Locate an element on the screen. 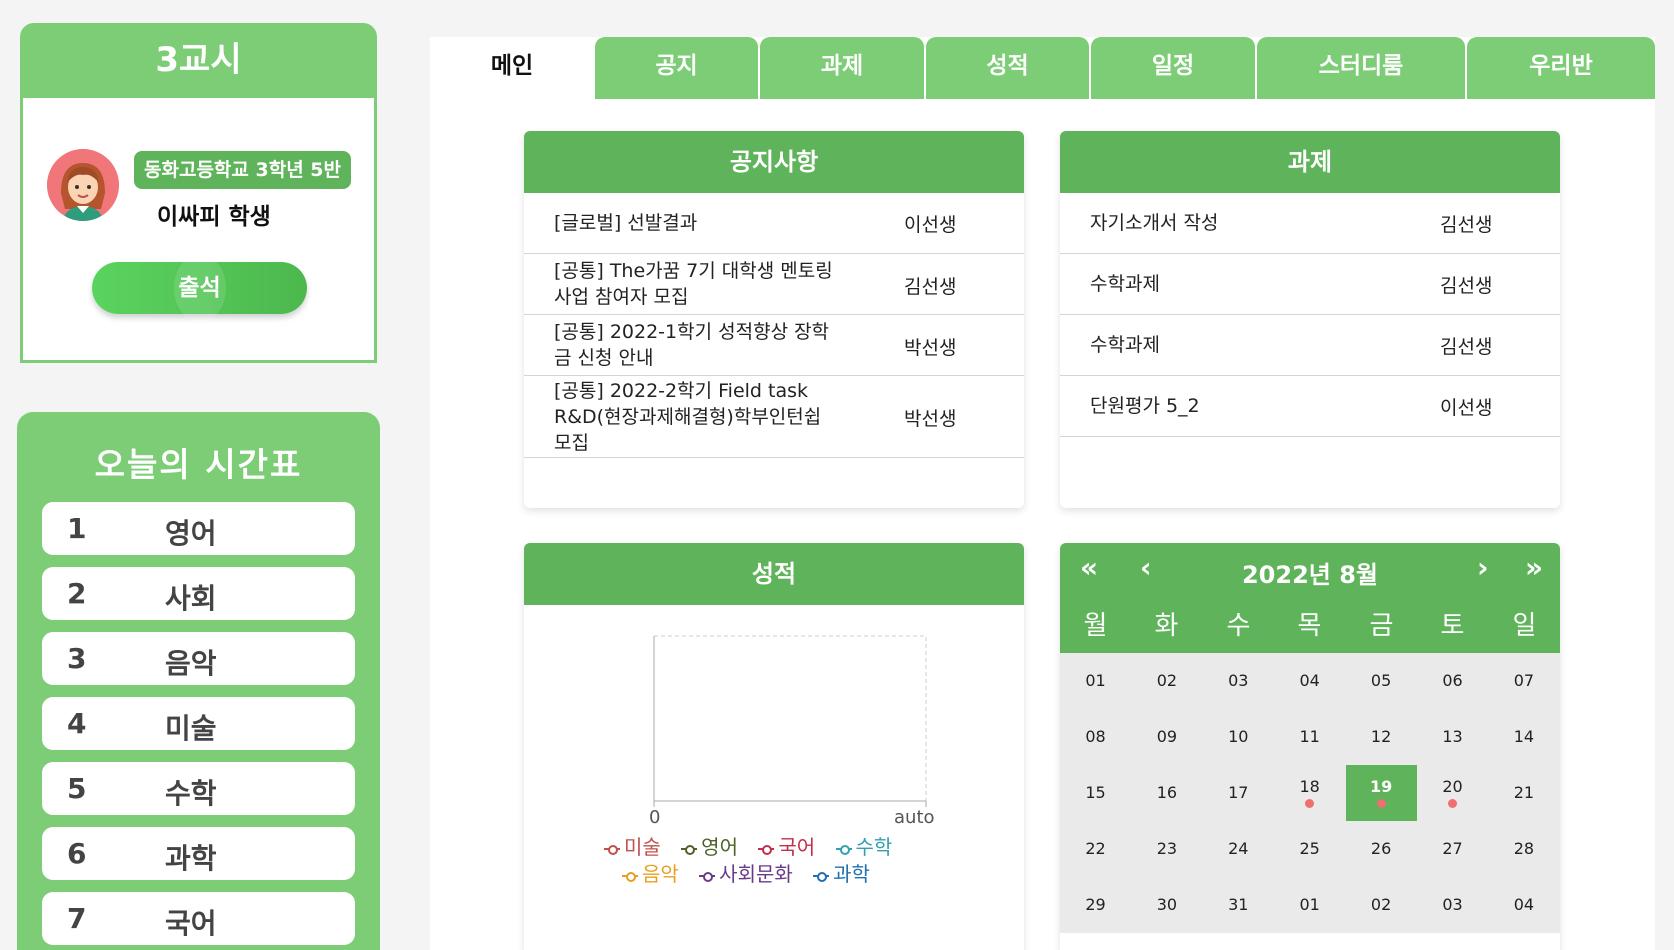 The width and height of the screenshot is (1674, 950). legend-item: 수학 is located at coordinates (864, 845).